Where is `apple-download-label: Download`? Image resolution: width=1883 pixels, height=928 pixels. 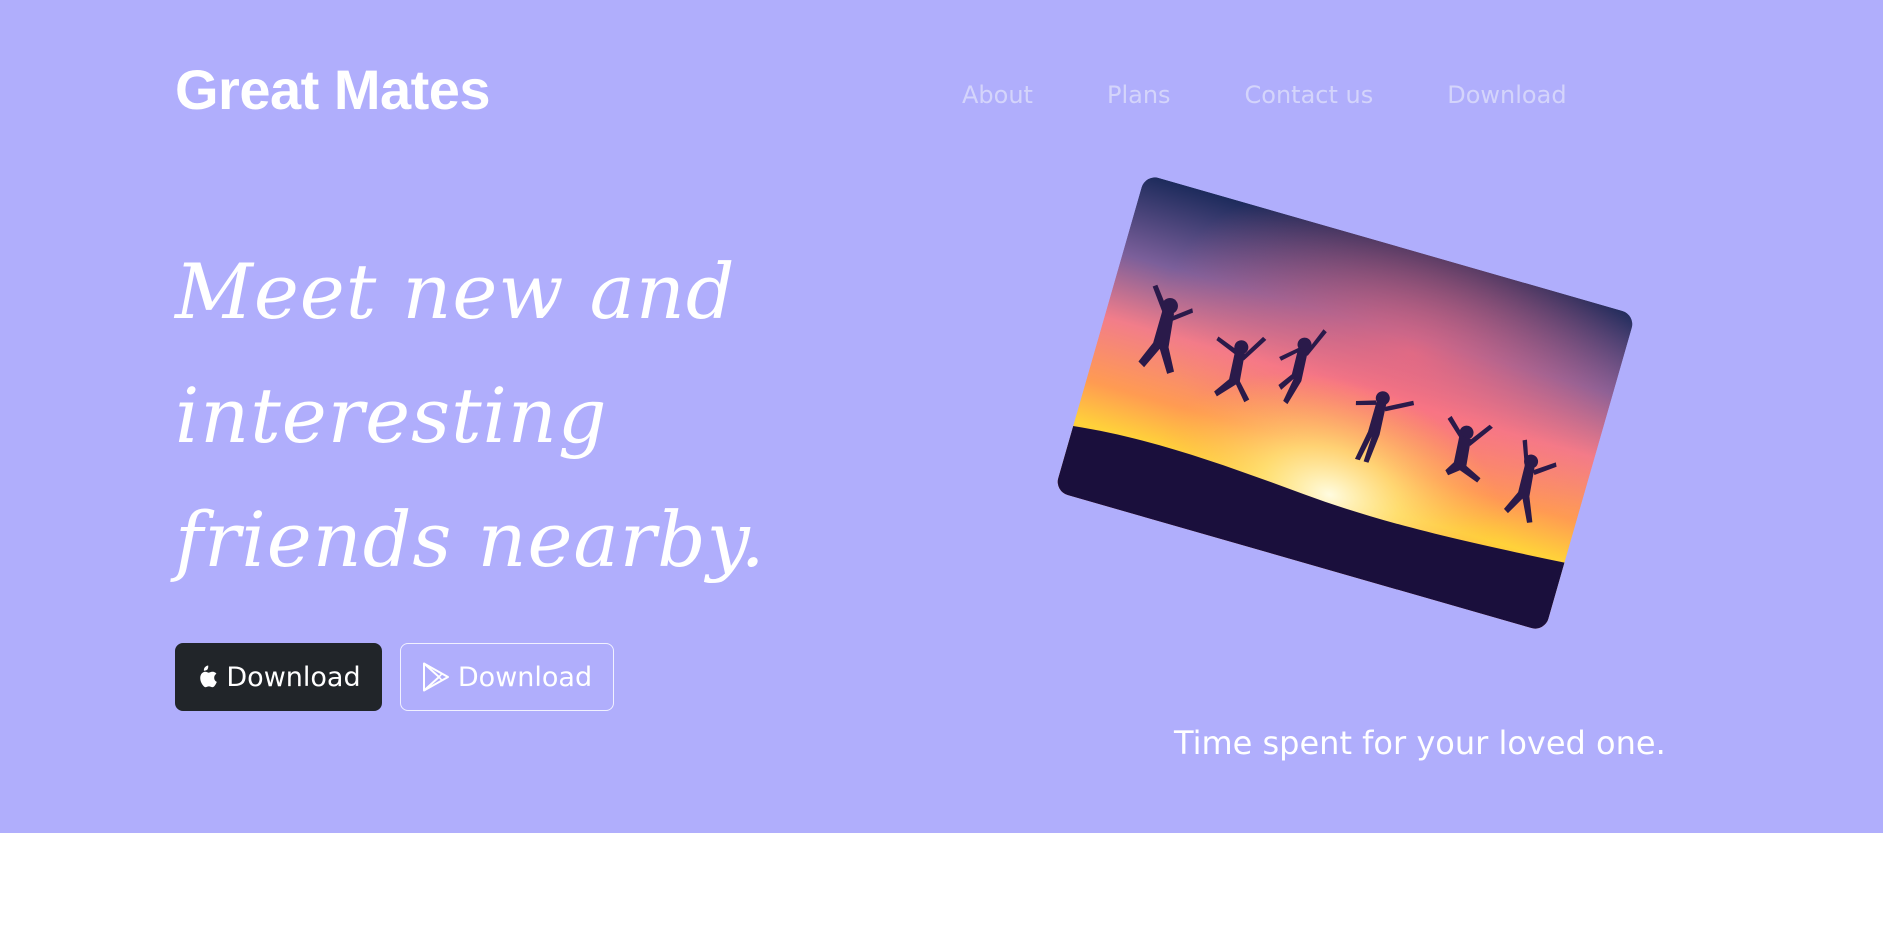 apple-download-label: Download is located at coordinates (293, 677).